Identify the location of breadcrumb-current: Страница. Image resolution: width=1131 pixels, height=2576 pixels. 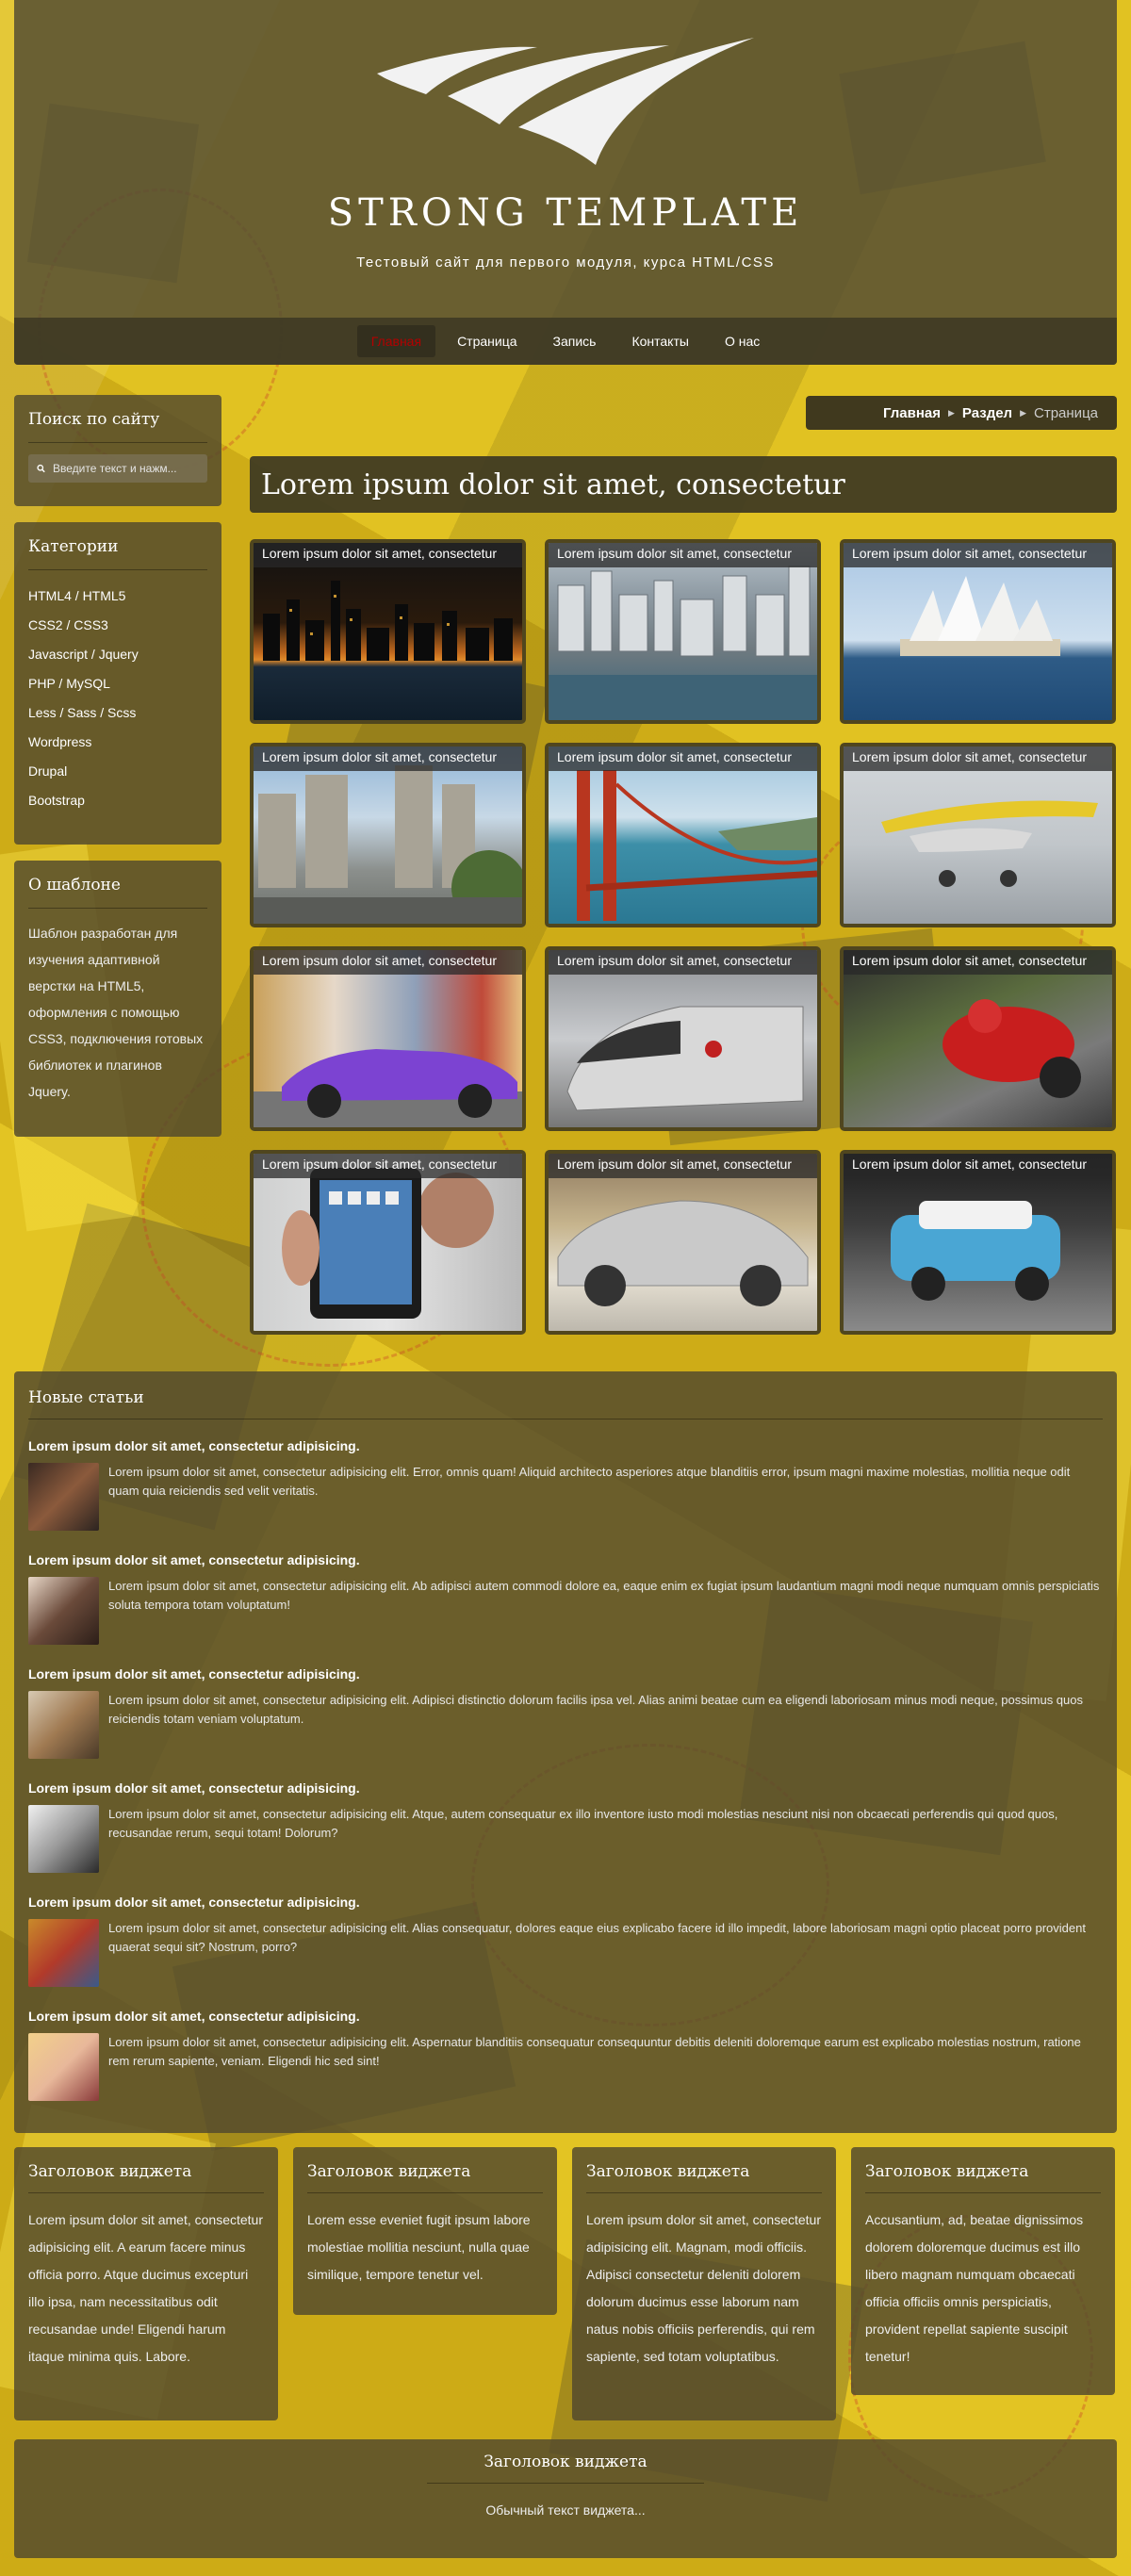
(1066, 412).